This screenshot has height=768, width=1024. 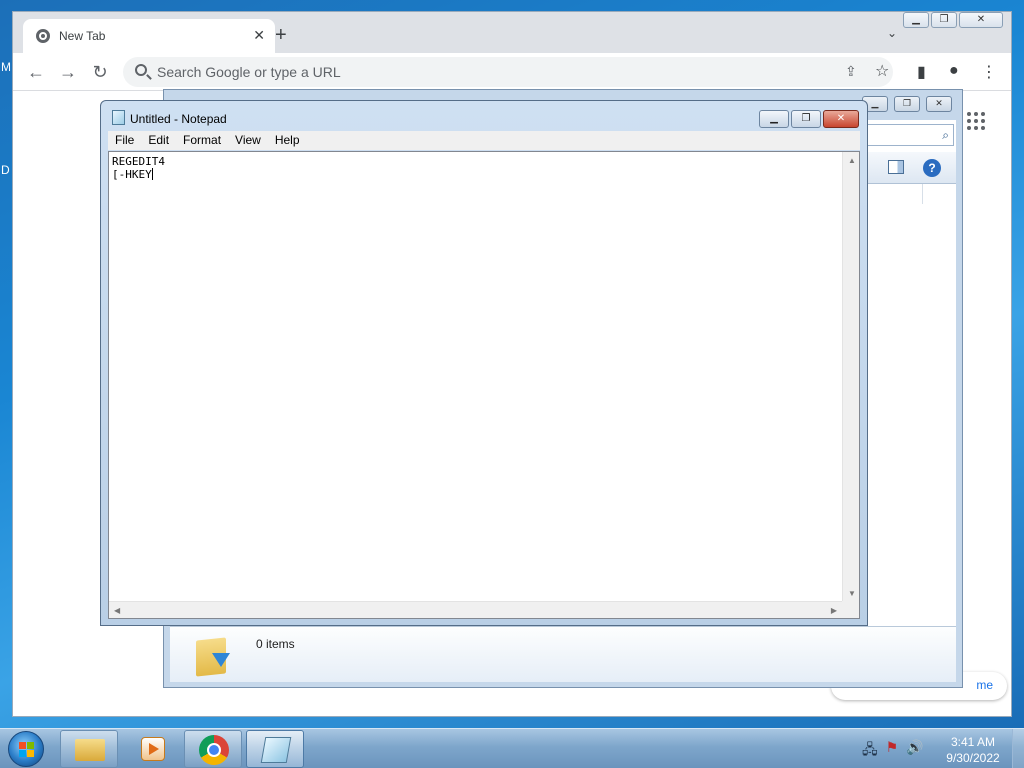 I want to click on address-bar-placeholder: Search Google or type a URL, so click(x=249, y=72).